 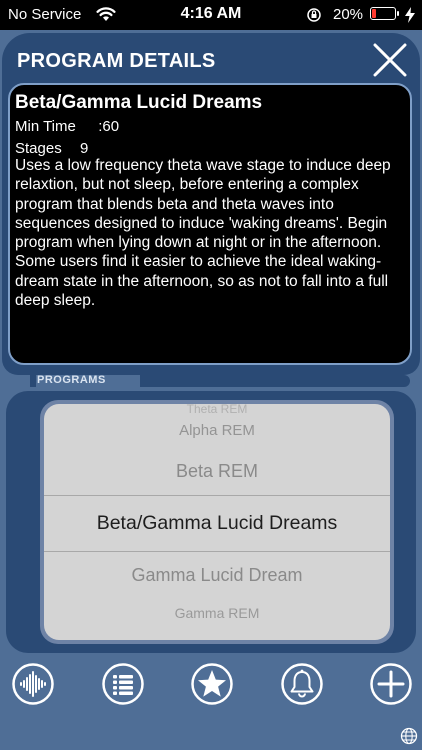 I want to click on picker-item: Alpha REM, so click(x=217, y=430).